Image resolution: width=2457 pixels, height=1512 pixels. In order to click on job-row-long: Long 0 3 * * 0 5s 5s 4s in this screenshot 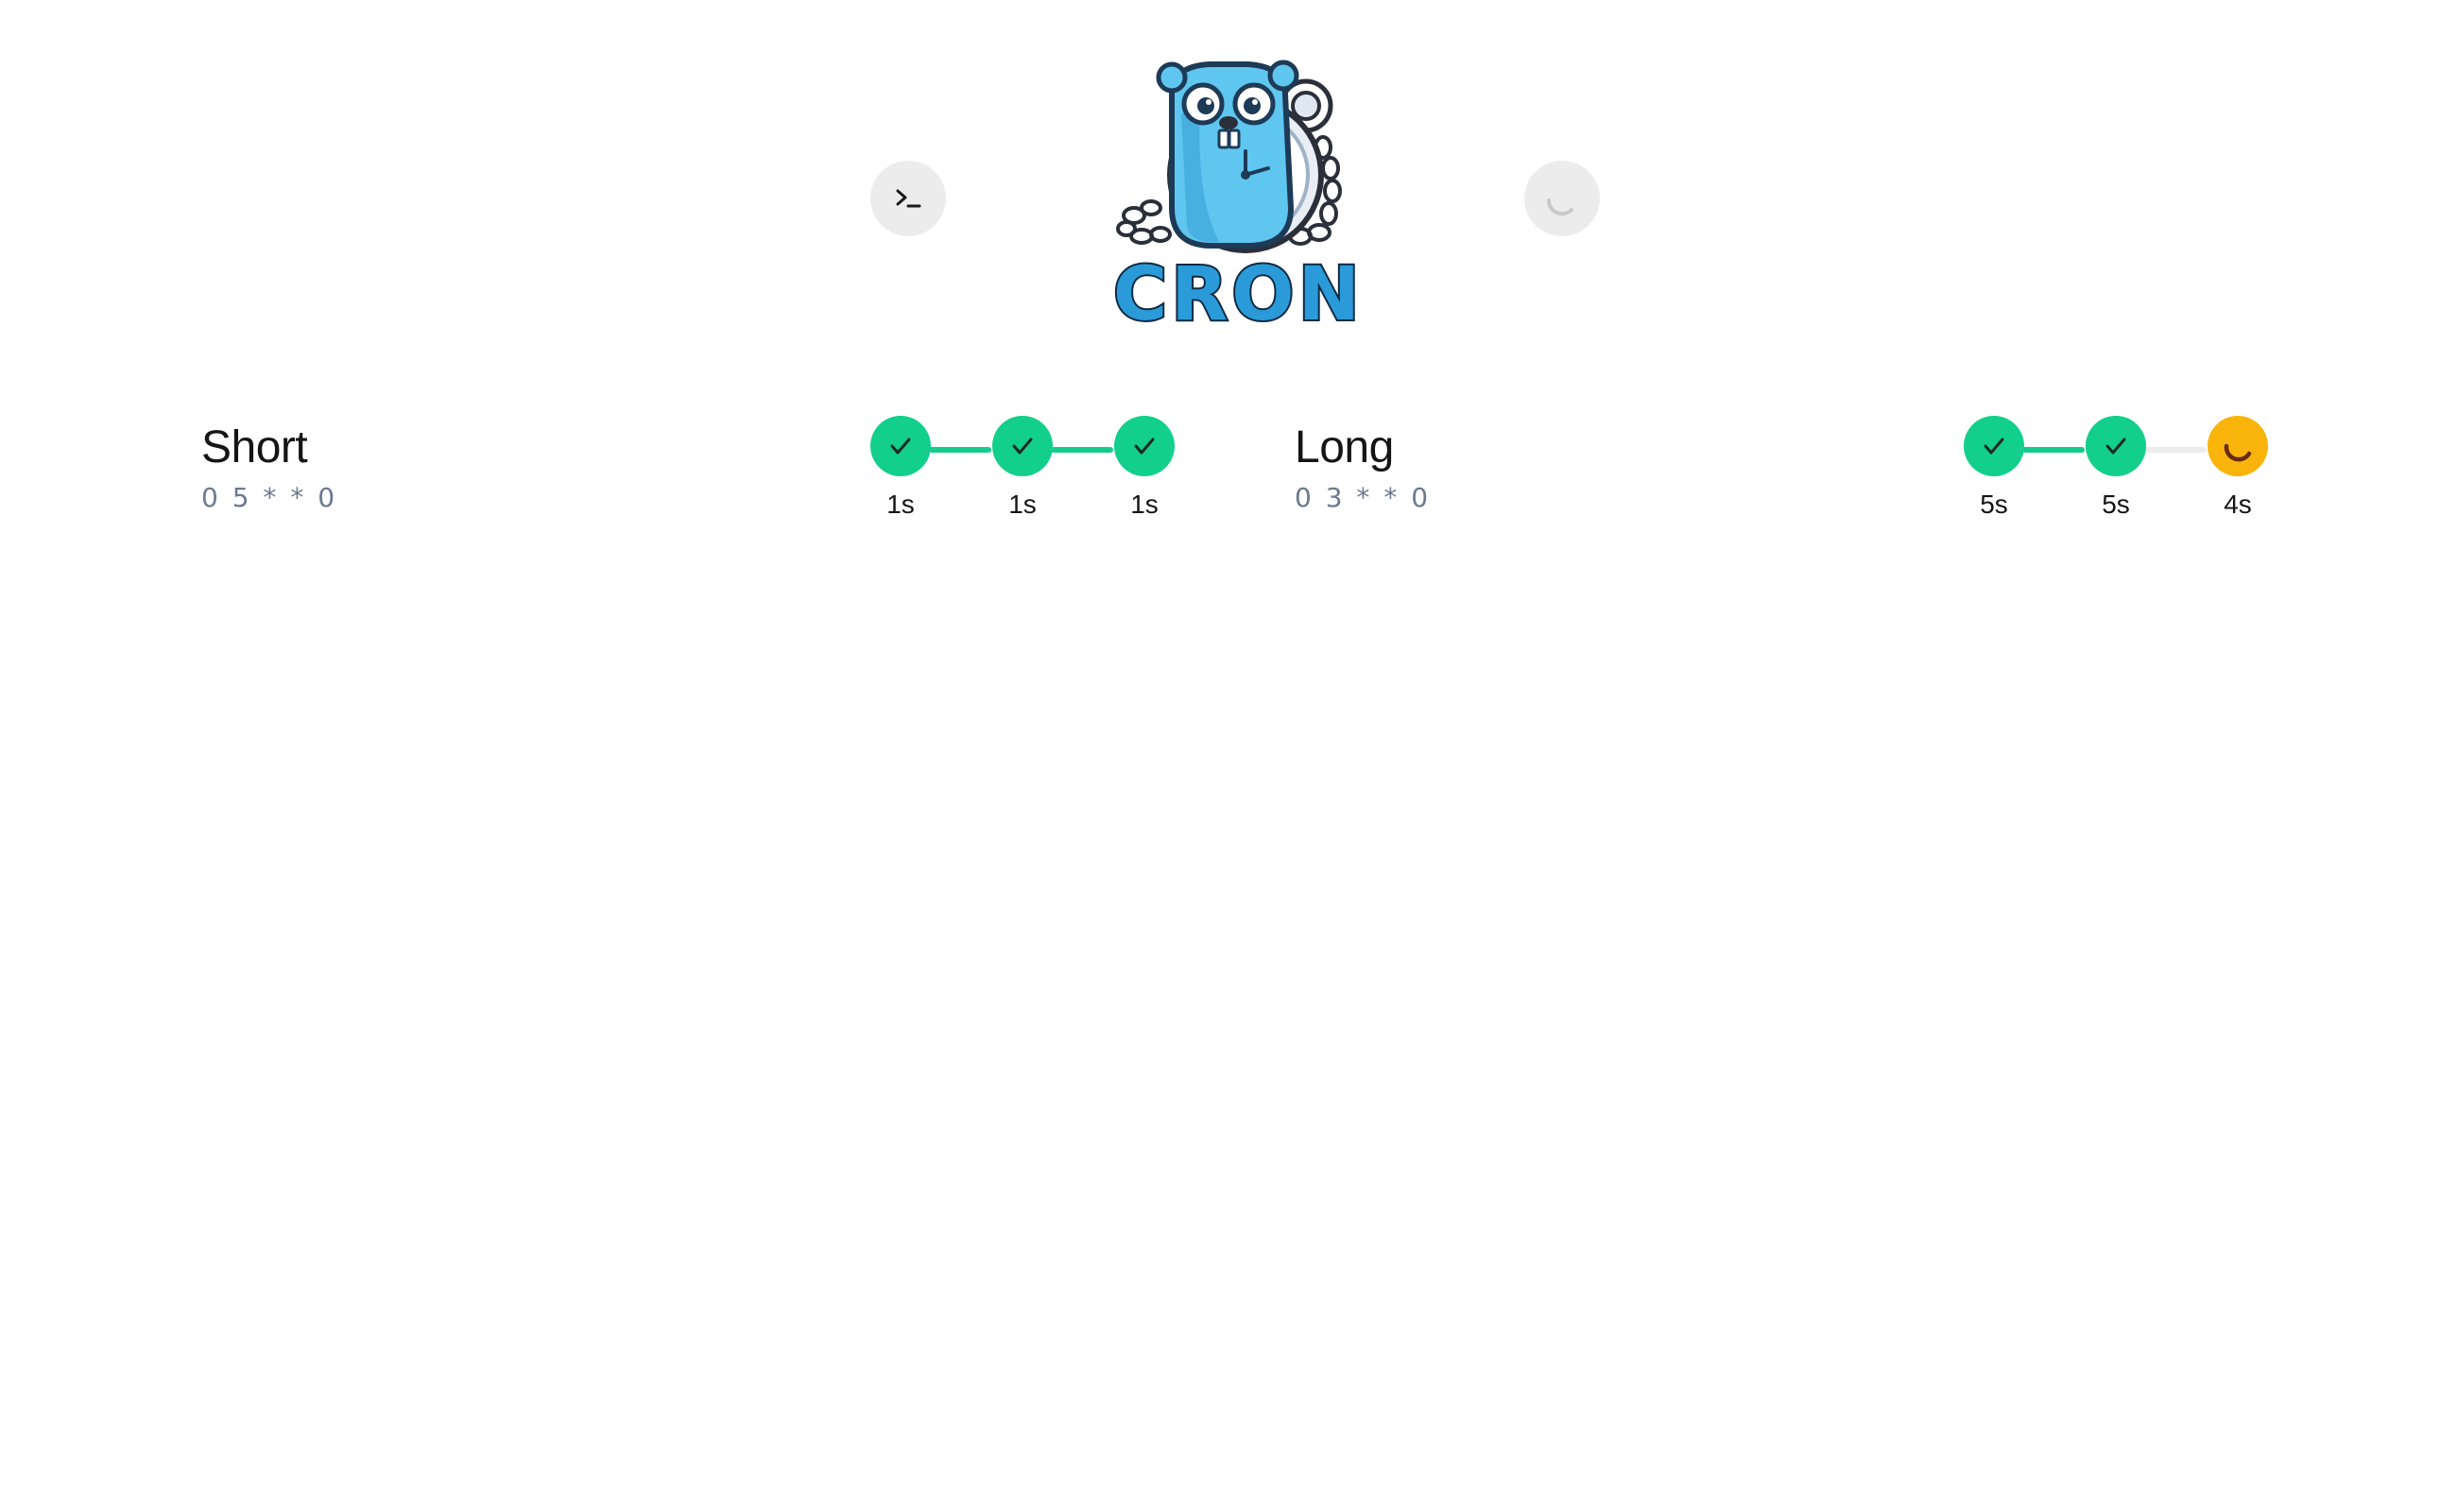, I will do `click(1781, 477)`.